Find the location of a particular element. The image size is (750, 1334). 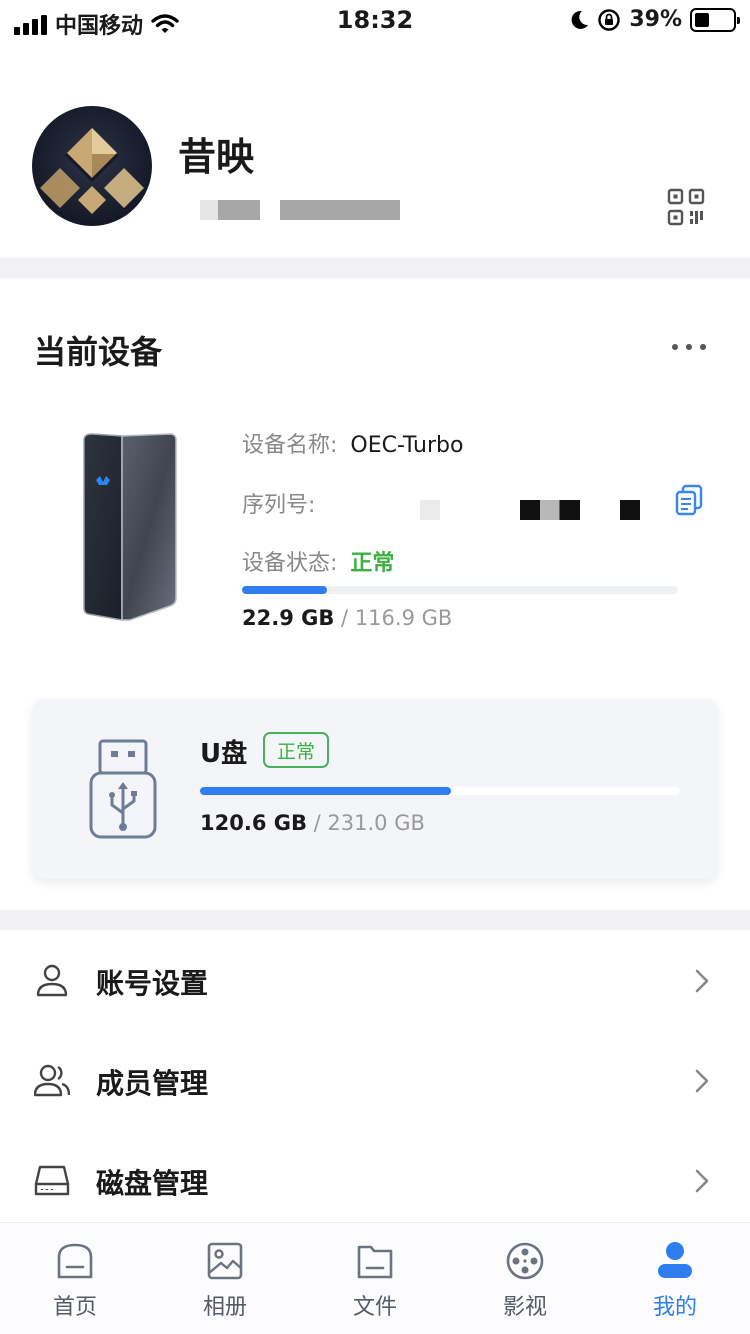

usb-storage-bar is located at coordinates (440, 791).